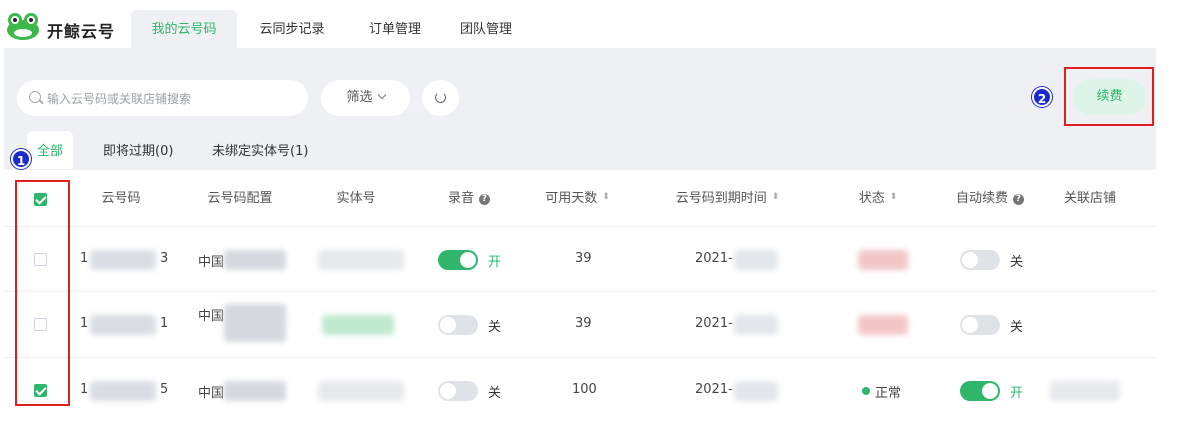  I want to click on top-nav: 开鲸云号 我的云号码 云同步记录 订单管理 团队管理, so click(594, 25).